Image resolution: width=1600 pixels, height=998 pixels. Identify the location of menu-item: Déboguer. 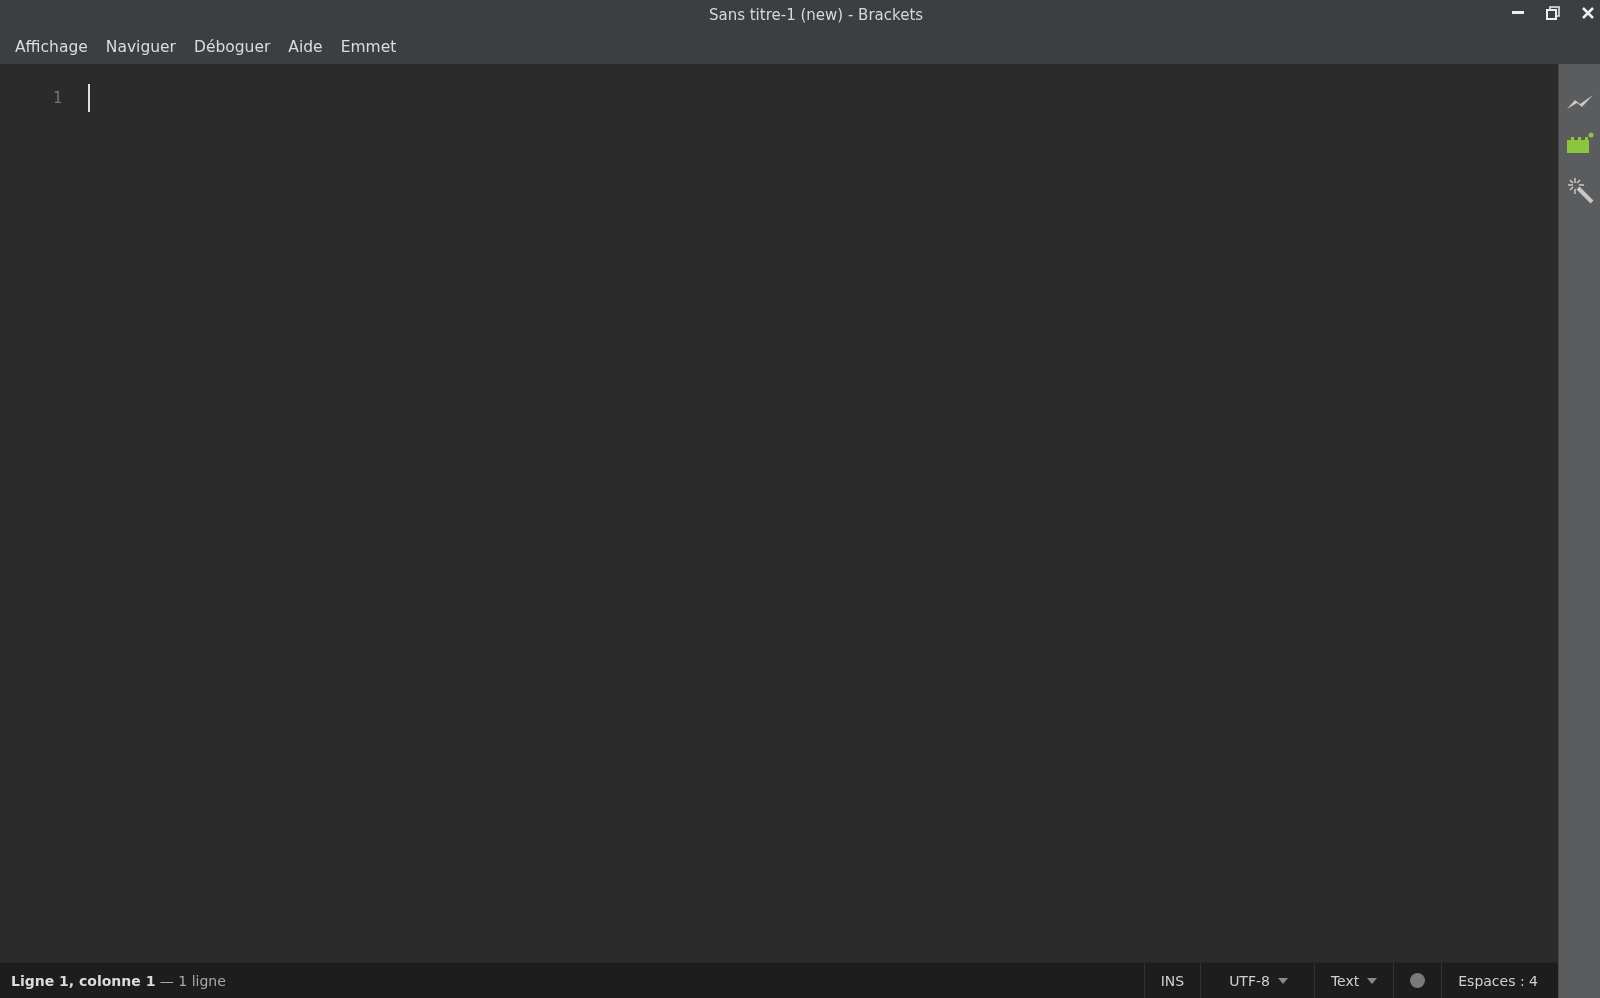
(232, 47).